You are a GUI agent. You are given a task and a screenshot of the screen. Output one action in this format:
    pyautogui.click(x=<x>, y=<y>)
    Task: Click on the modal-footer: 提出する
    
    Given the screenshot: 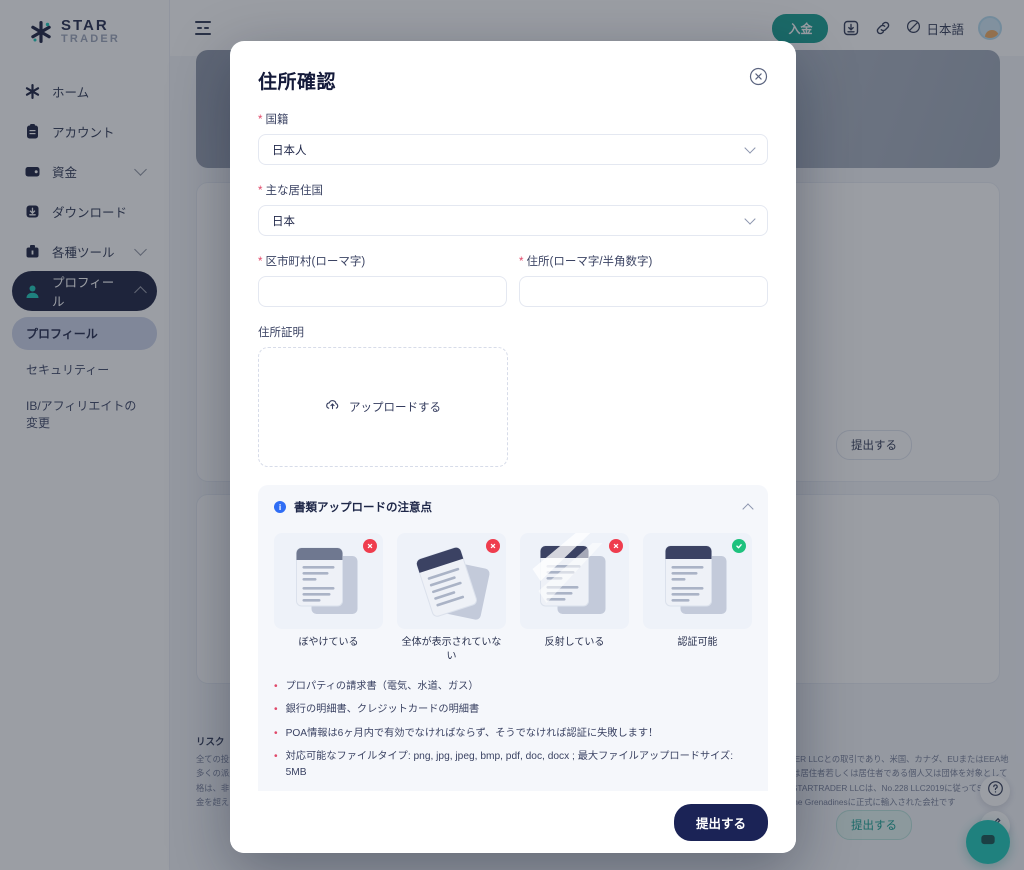 What is the action you would take?
    pyautogui.click(x=513, y=822)
    